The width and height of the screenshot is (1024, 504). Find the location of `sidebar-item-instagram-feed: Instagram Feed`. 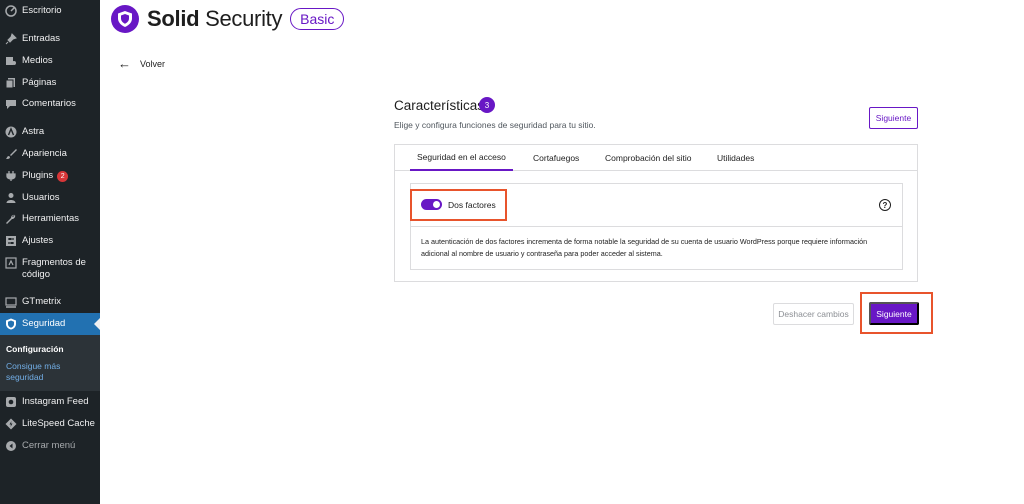

sidebar-item-instagram-feed: Instagram Feed is located at coordinates (50, 402).